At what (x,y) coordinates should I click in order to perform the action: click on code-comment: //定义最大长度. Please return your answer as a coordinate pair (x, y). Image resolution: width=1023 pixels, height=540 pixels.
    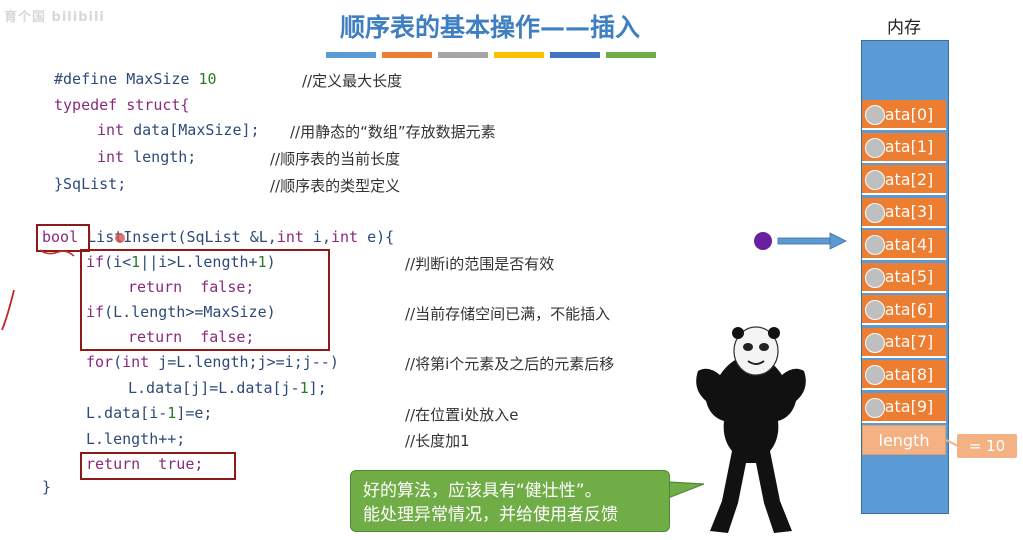
    Looking at the image, I should click on (352, 81).